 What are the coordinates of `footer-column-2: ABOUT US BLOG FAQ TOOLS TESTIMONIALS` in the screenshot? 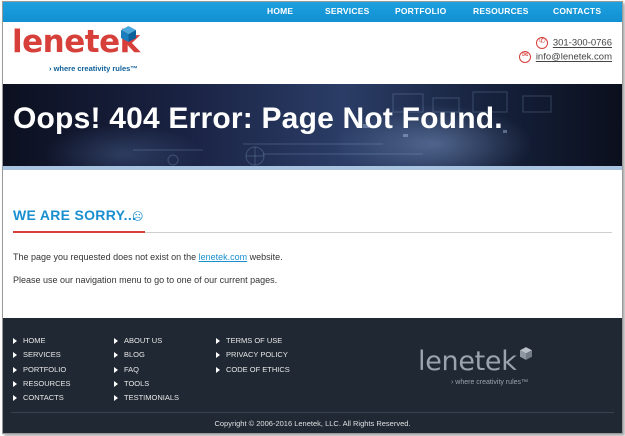 It's located at (146, 369).